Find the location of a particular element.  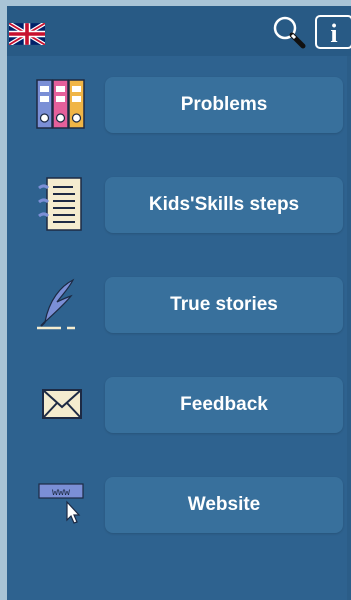

menu-row-website: www Website is located at coordinates (179, 510).